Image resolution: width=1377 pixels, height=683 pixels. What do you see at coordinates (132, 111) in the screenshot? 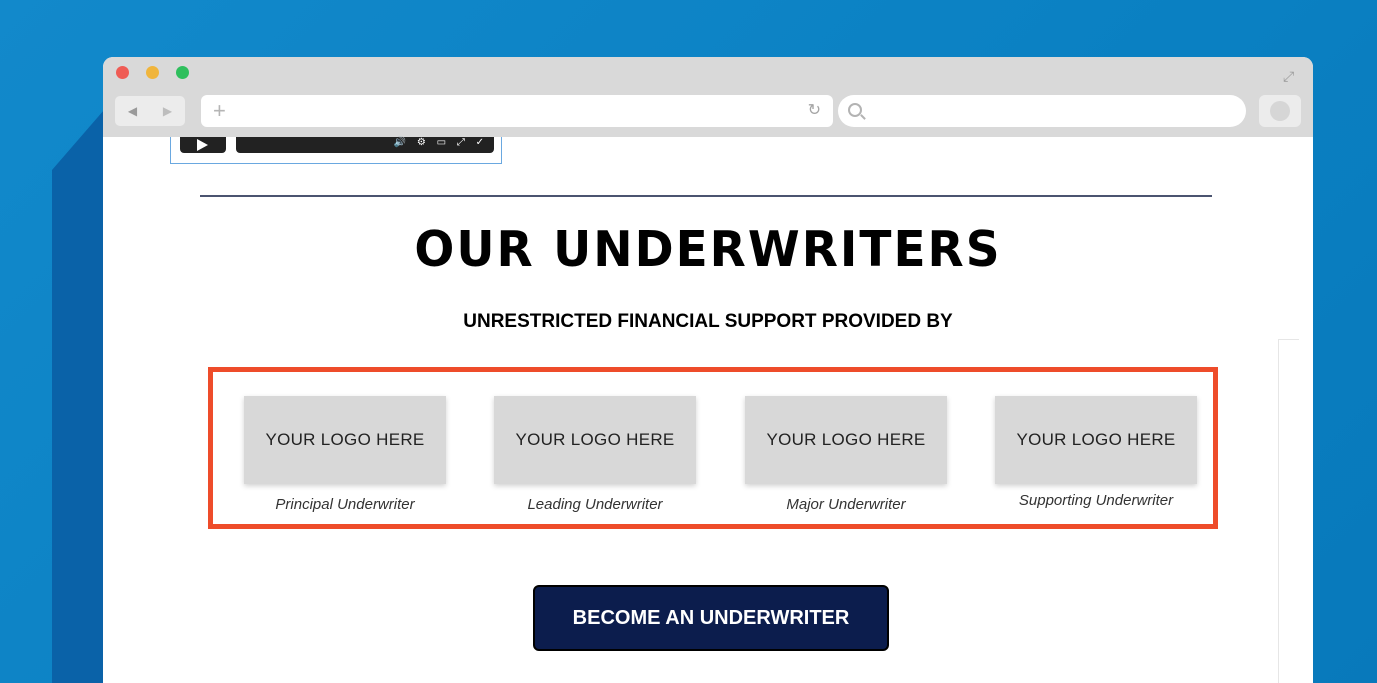
I see `back-button: ◀` at bounding box center [132, 111].